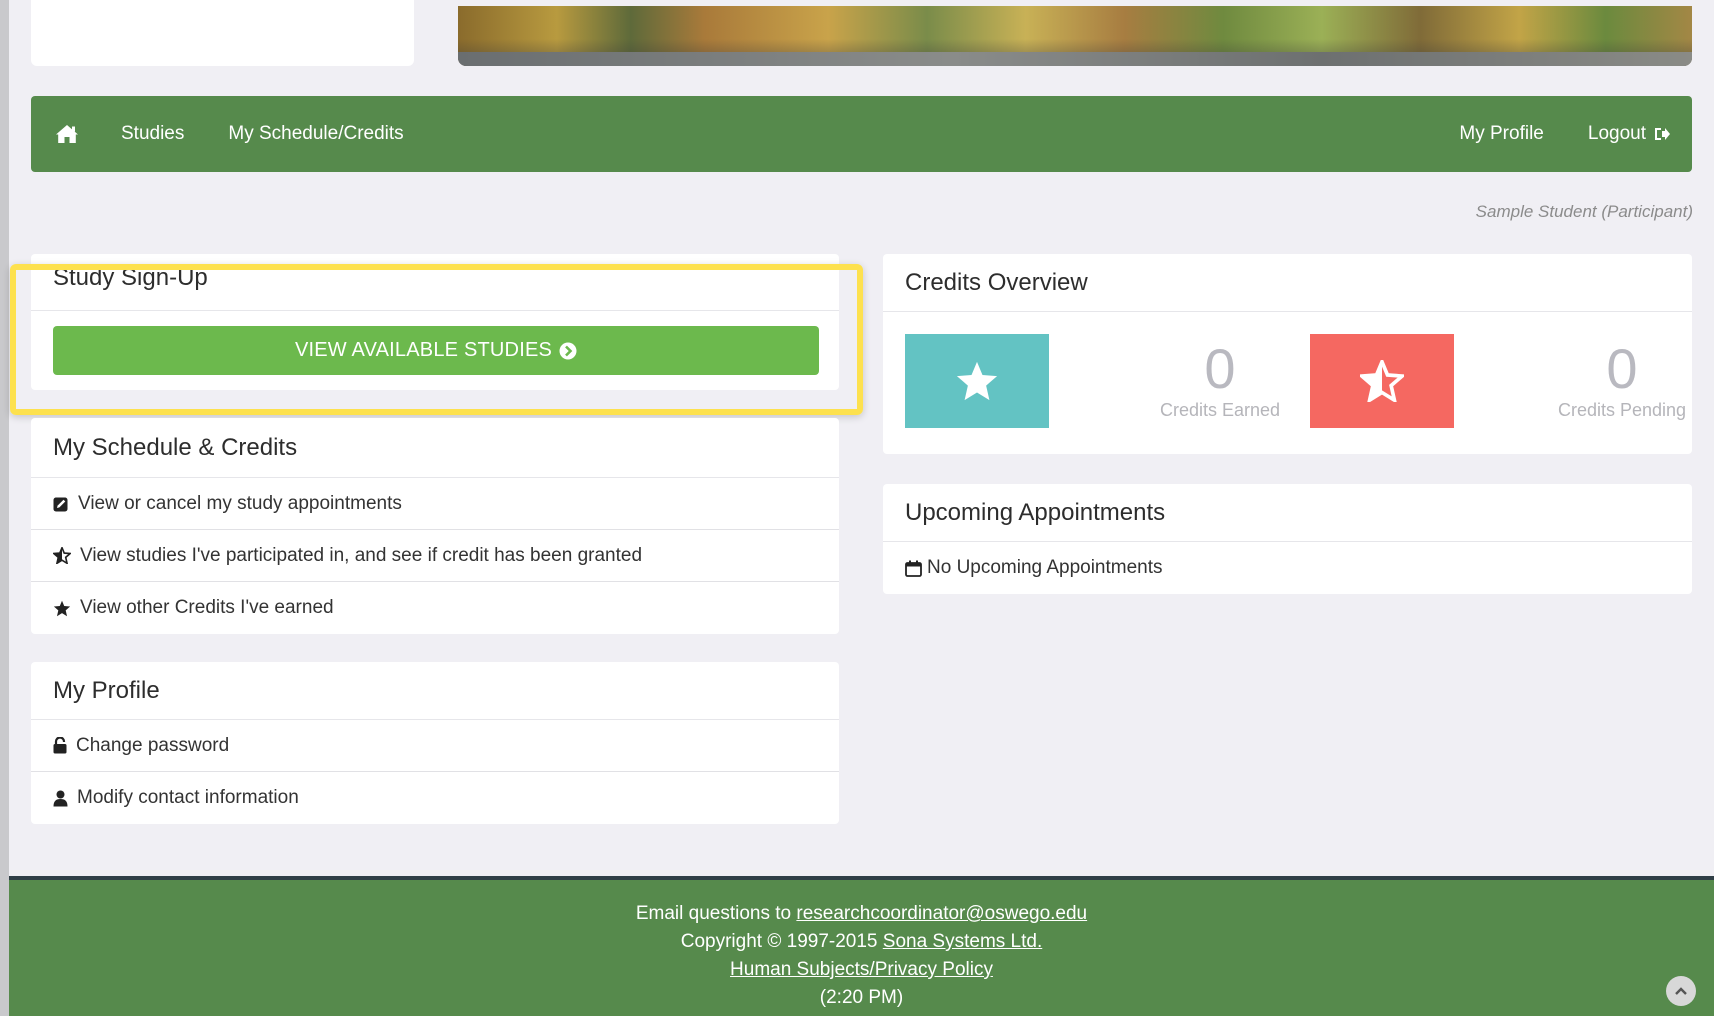 Image resolution: width=1714 pixels, height=1016 pixels. I want to click on footer-policy-line: Human Subjects/Privacy Policy, so click(861, 970).